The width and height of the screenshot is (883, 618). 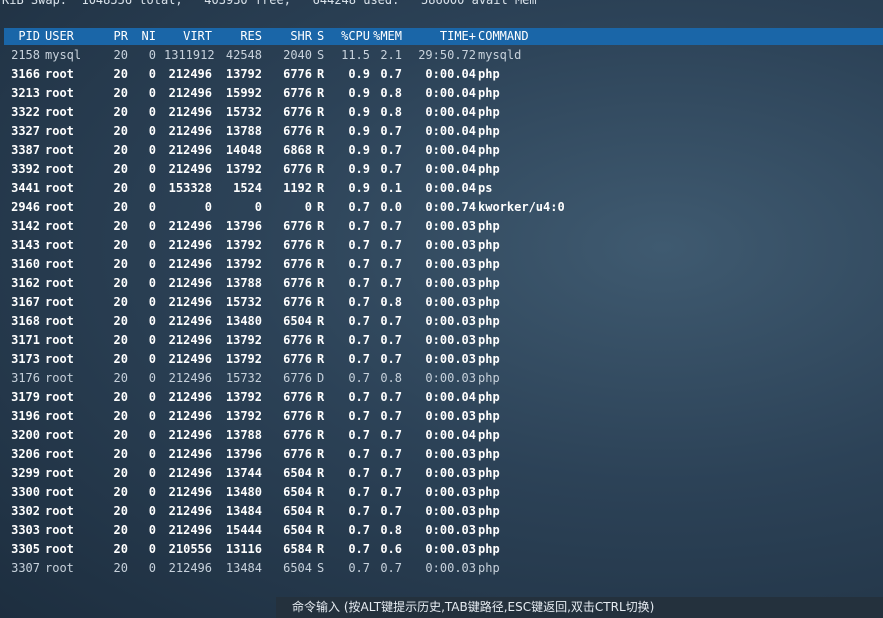 What do you see at coordinates (29, 36) in the screenshot?
I see `header-pid: PID` at bounding box center [29, 36].